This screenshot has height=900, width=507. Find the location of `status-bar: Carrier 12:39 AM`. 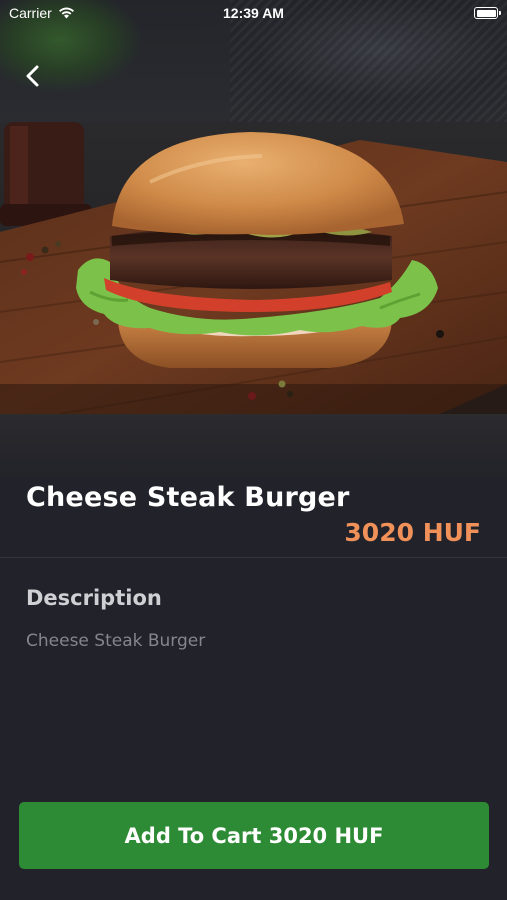

status-bar: Carrier 12:39 AM is located at coordinates (253, 14).